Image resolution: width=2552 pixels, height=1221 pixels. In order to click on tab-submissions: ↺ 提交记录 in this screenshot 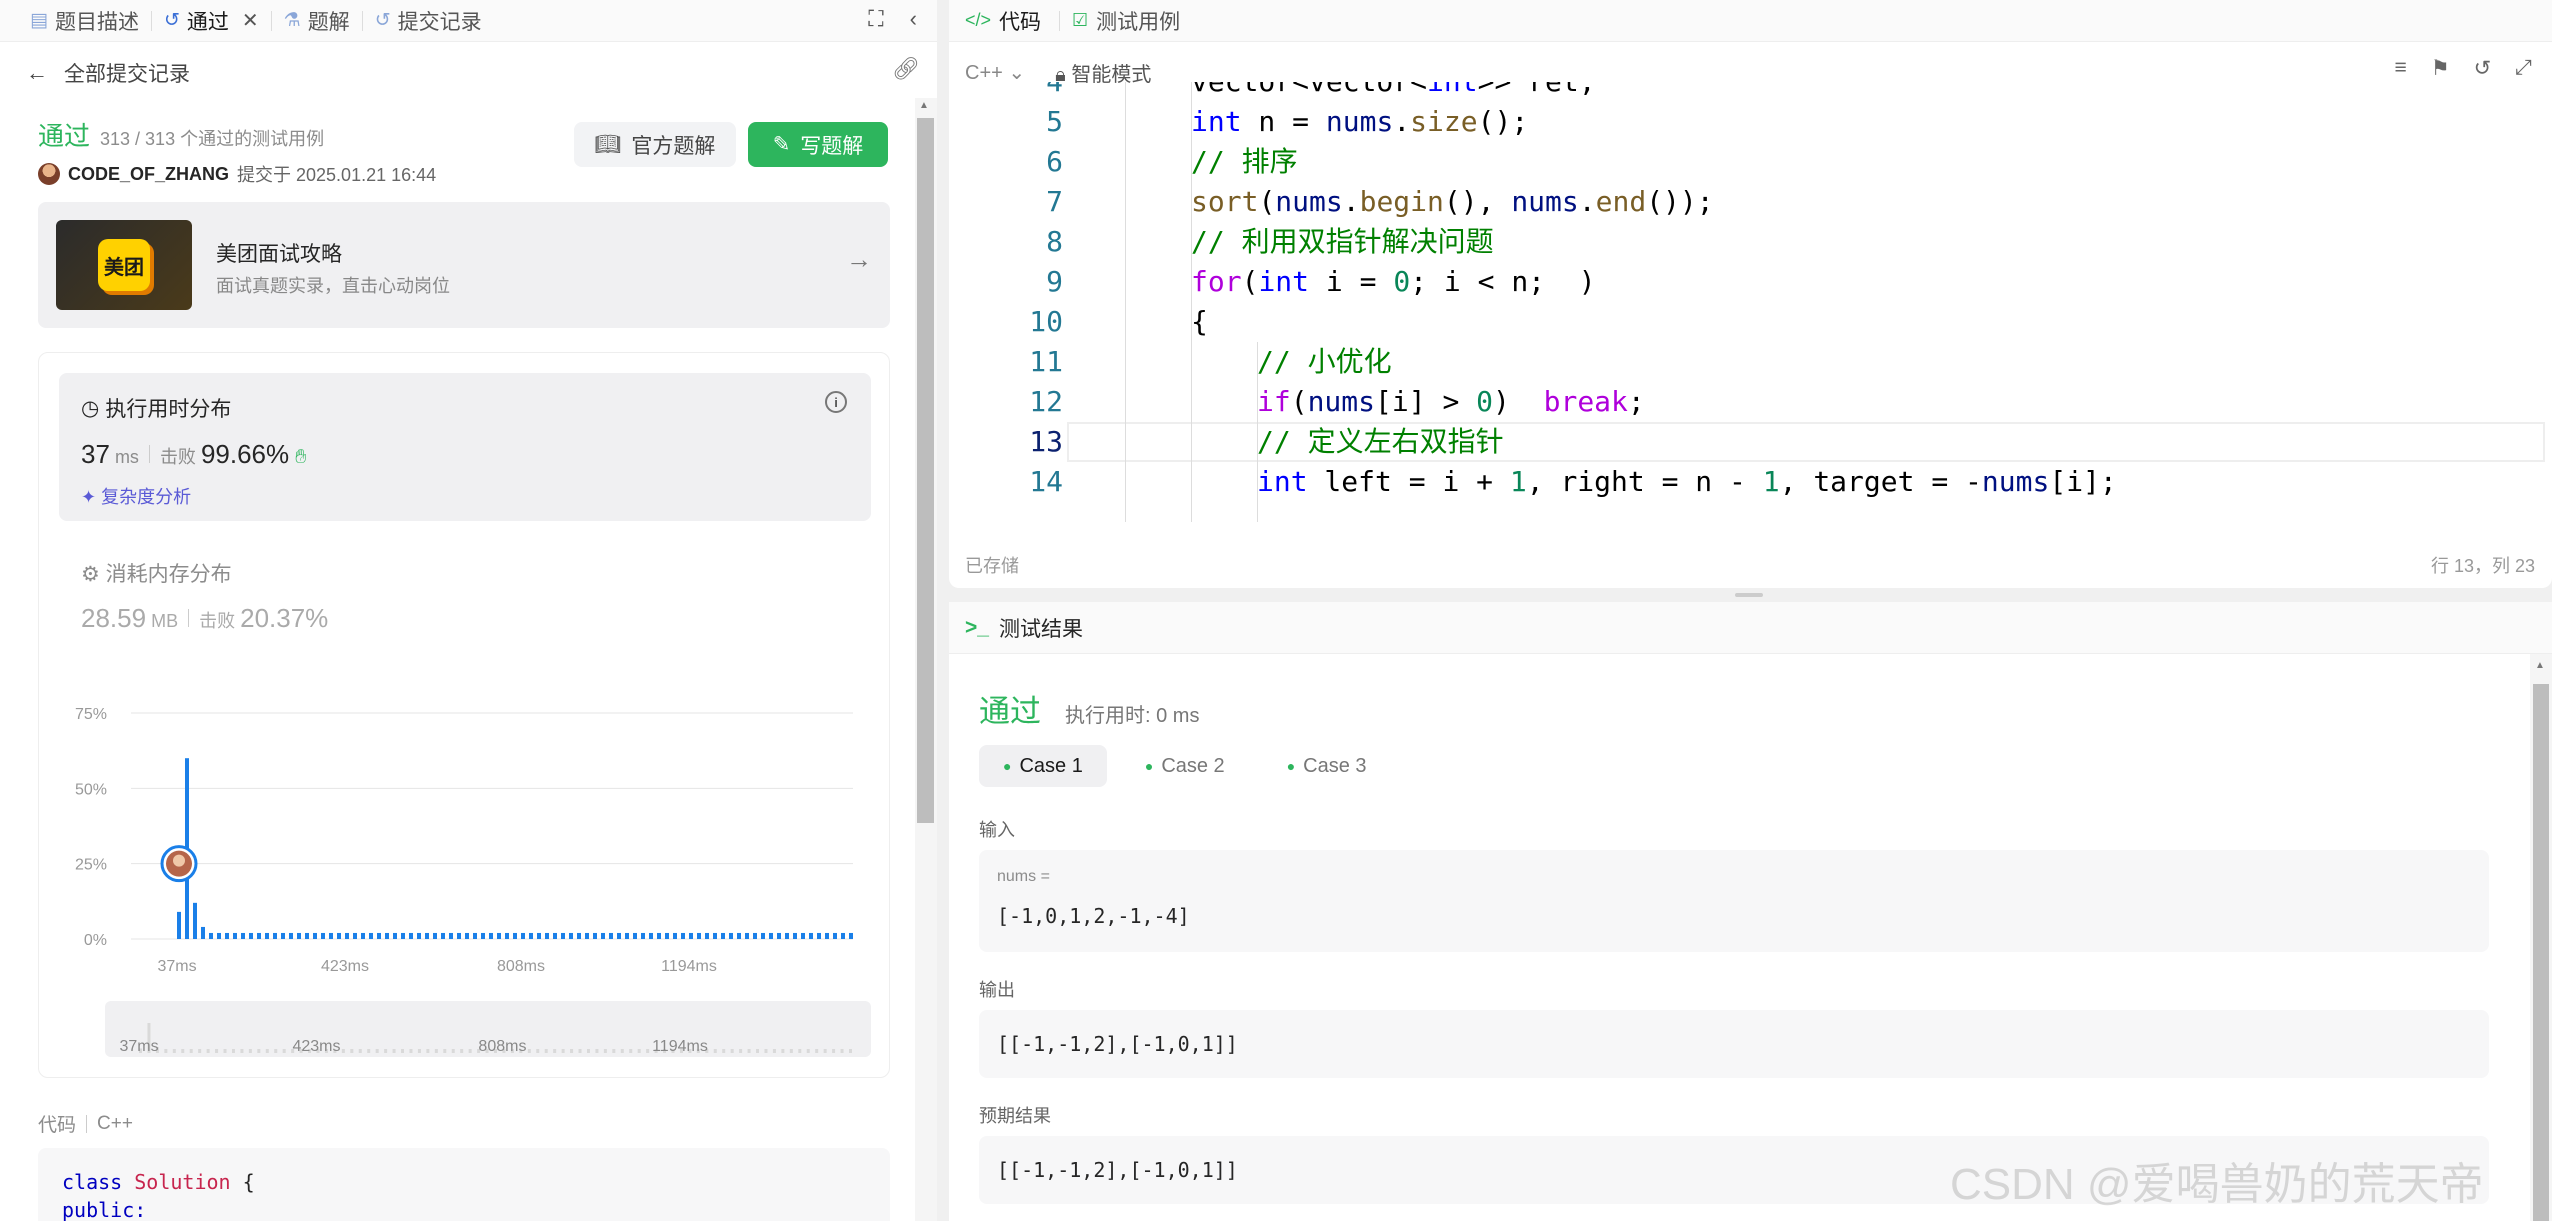, I will do `click(428, 21)`.